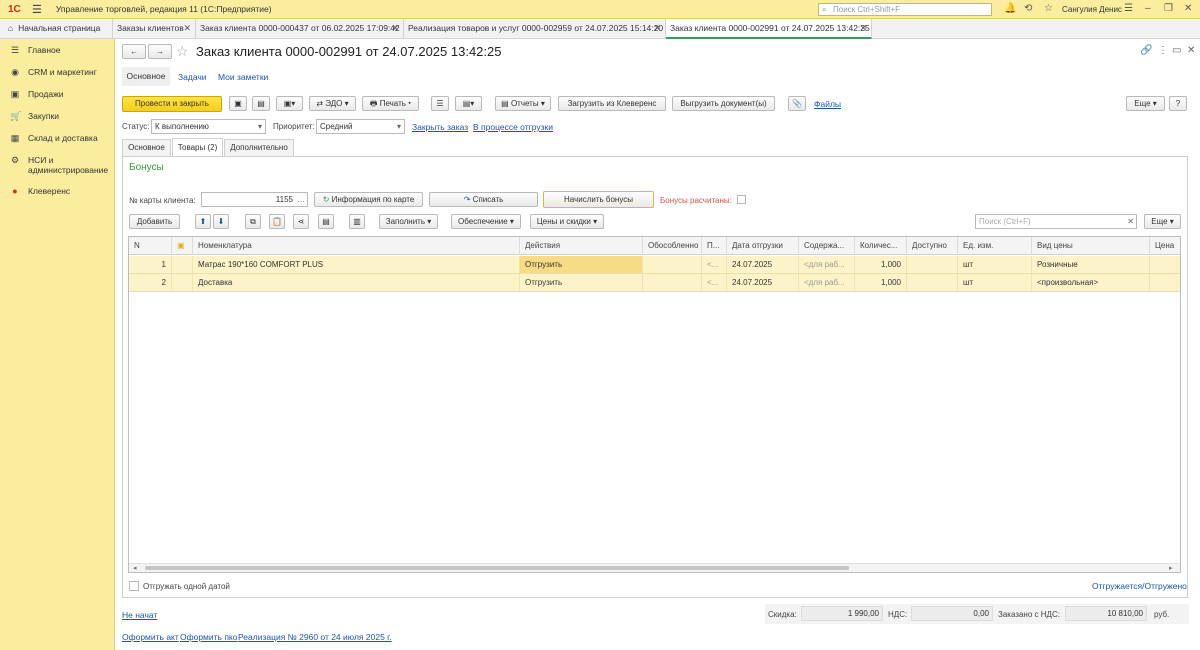  What do you see at coordinates (468, 103) in the screenshot?
I see `structure-icon: ▤▾` at bounding box center [468, 103].